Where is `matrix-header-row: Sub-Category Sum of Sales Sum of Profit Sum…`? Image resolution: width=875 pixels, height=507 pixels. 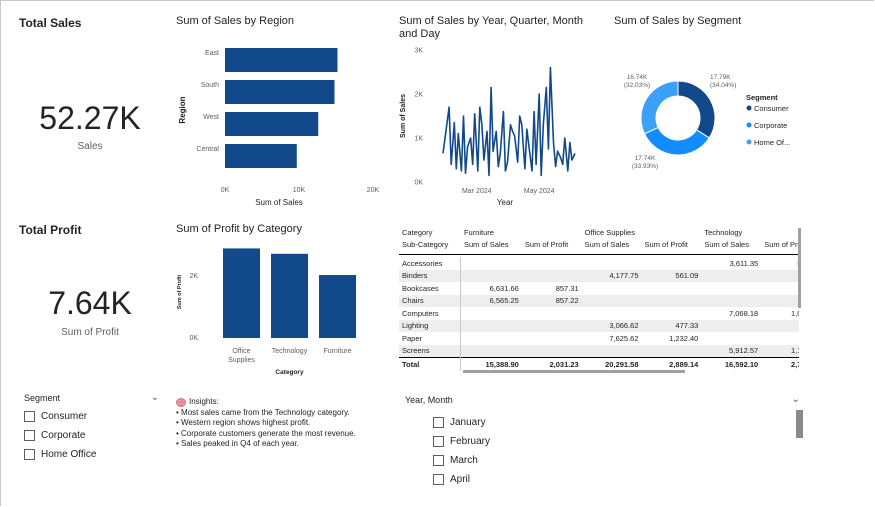 matrix-header-row: Sub-Category Sum of Sales Sum of Profit Sum… is located at coordinates (599, 246).